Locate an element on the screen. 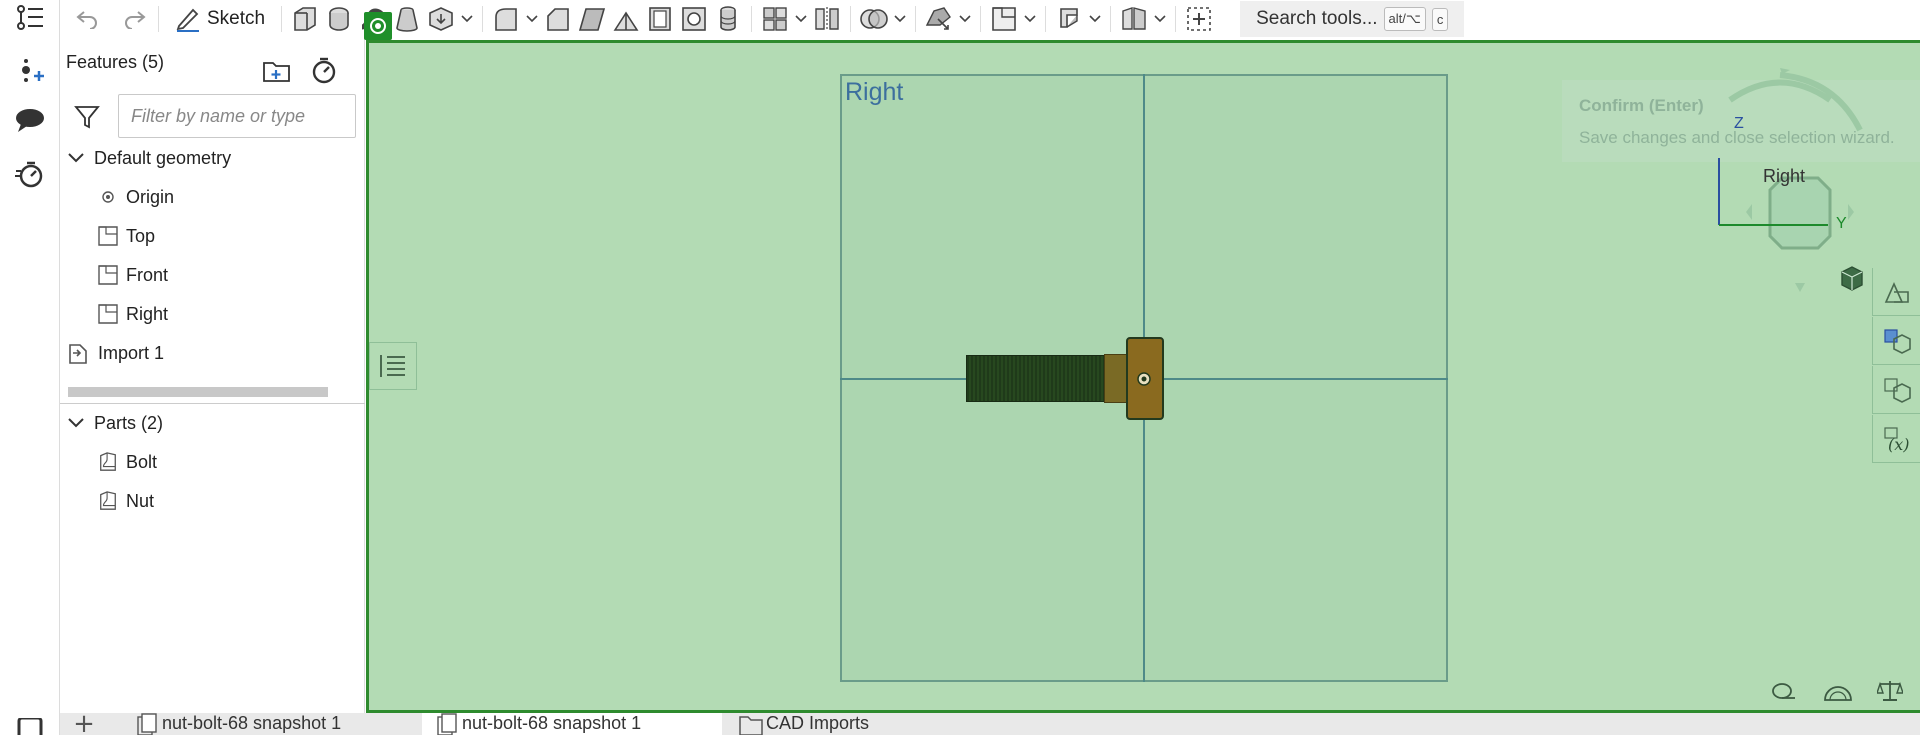 The height and width of the screenshot is (735, 1920). default-geometry-group: Default geometry is located at coordinates (148, 158).